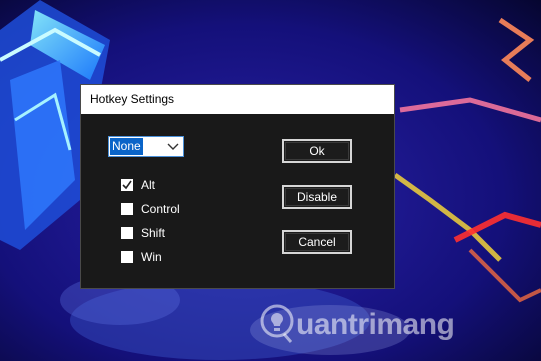 The width and height of the screenshot is (541, 361). Describe the element at coordinates (127, 257) in the screenshot. I see `win-checkbox` at that location.